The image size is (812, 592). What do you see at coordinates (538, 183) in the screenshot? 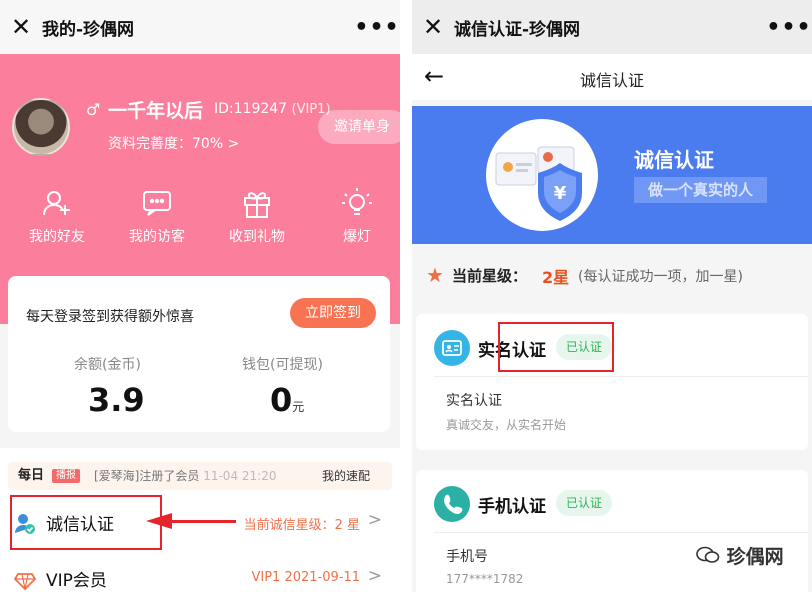
I see `shield-certificate-icon: ¥` at bounding box center [538, 183].